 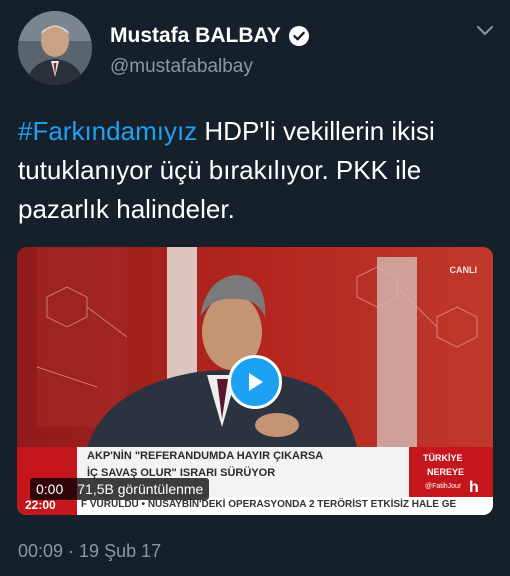 What do you see at coordinates (205, 456) in the screenshot?
I see `headline-line-1: AKP'NİN "REFERANDUMDA HAYIR ÇIKARSA` at bounding box center [205, 456].